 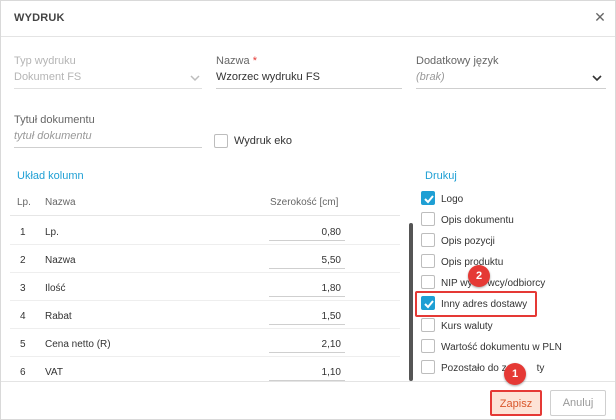 What do you see at coordinates (509, 262) in the screenshot?
I see `print-option-product-desc: Opis produktu` at bounding box center [509, 262].